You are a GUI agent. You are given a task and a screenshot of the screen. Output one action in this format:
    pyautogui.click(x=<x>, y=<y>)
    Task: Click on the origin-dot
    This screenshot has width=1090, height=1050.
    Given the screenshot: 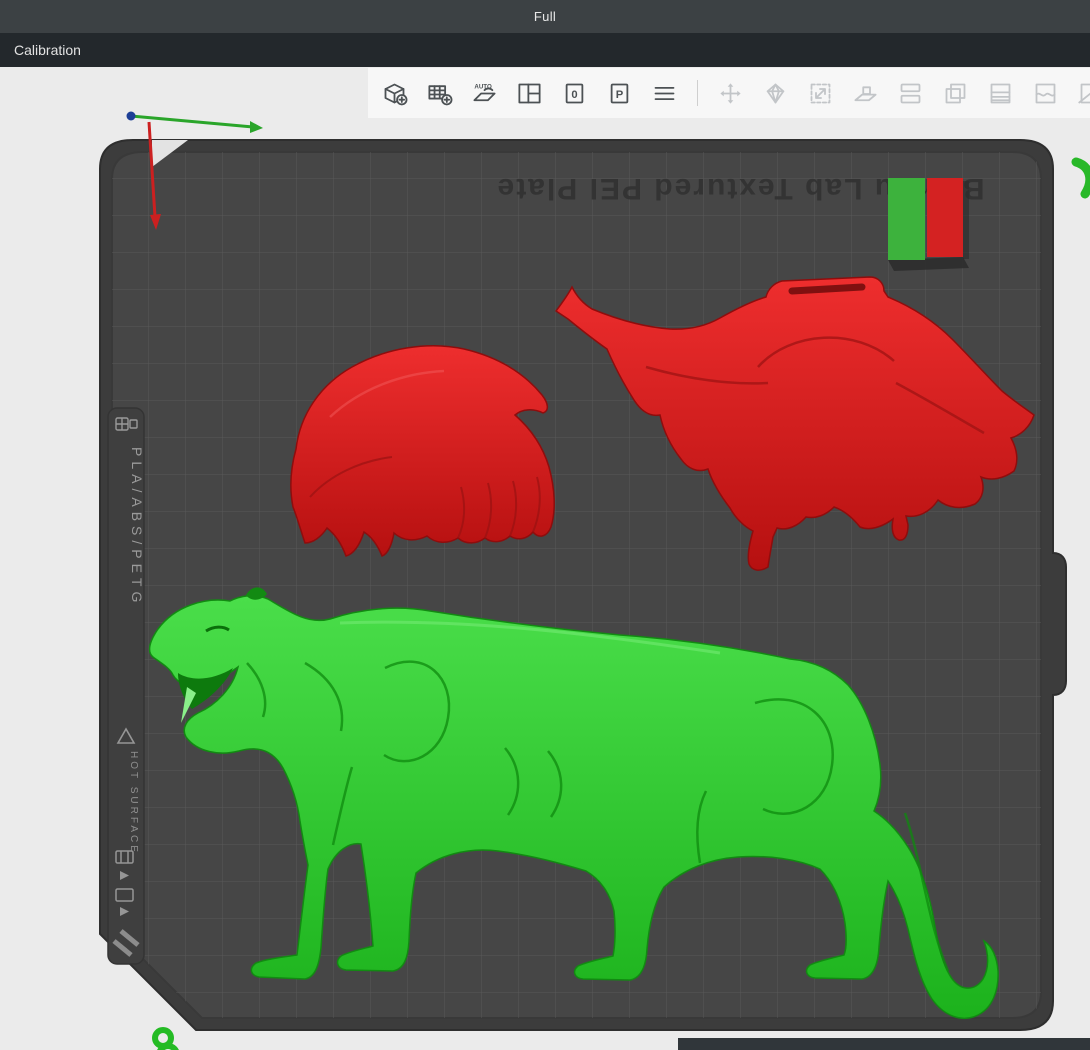 What is the action you would take?
    pyautogui.click(x=131, y=116)
    